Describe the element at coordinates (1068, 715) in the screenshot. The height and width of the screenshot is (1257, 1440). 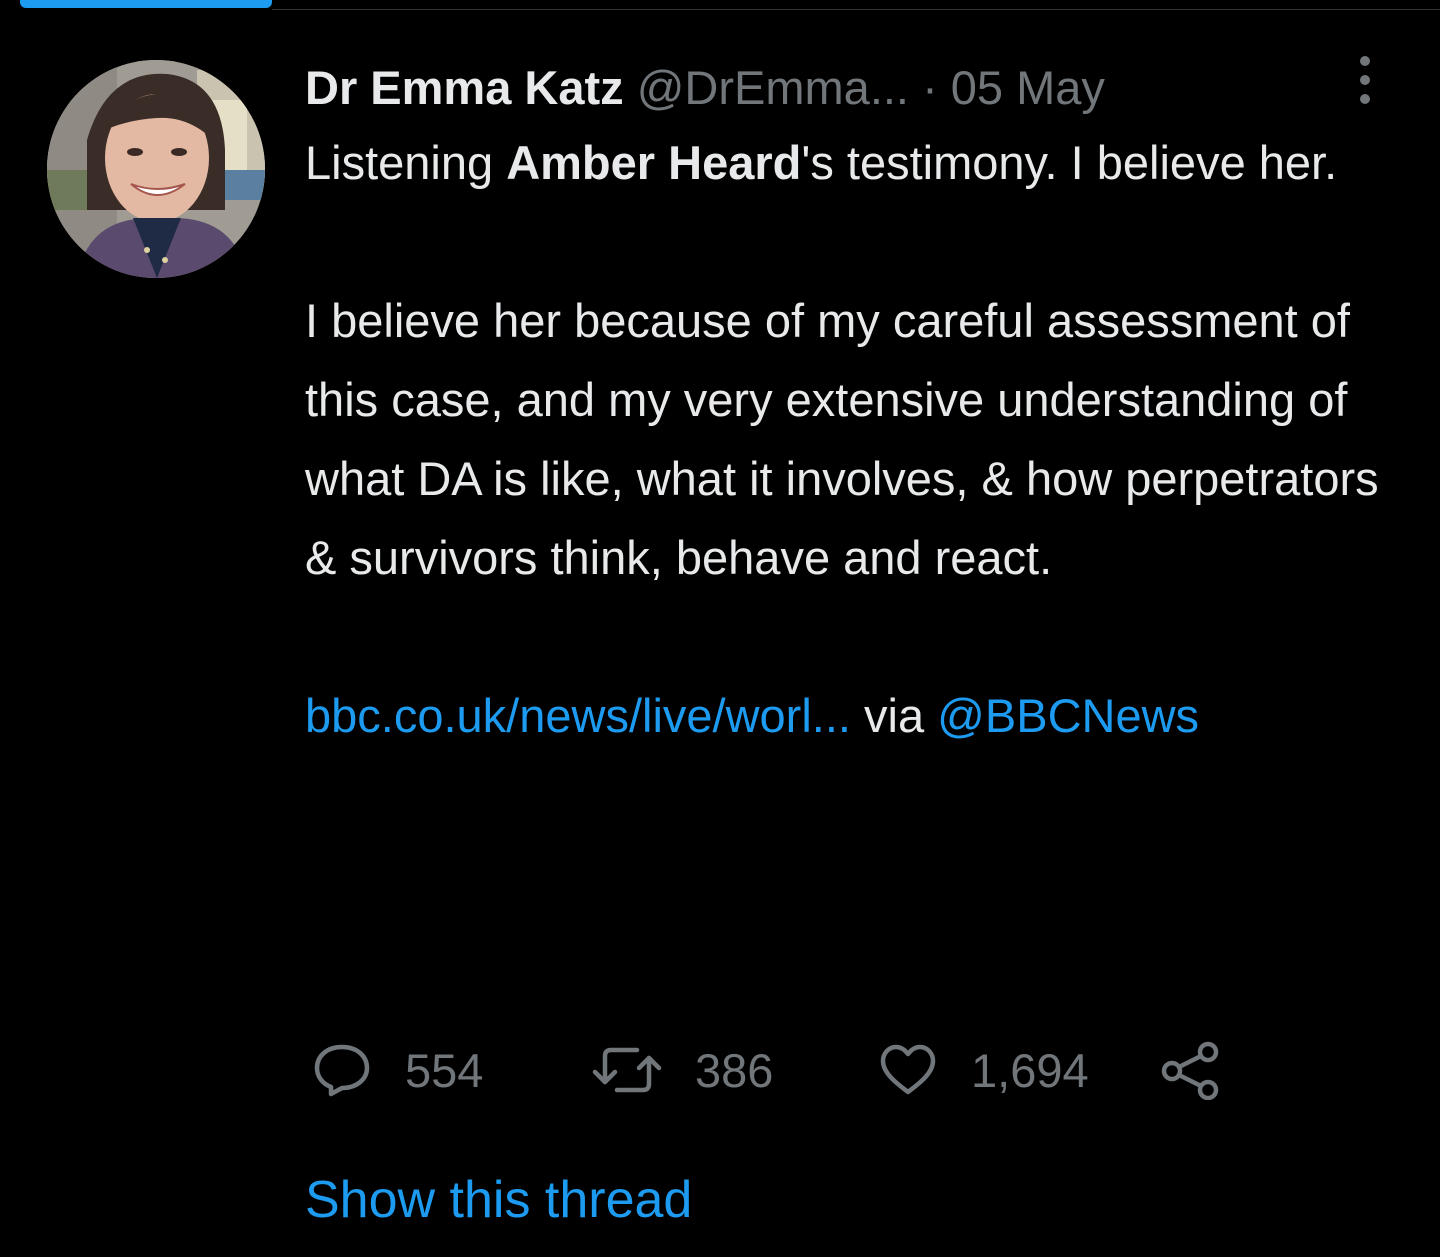
I see `mention-link: @BBCNews` at that location.